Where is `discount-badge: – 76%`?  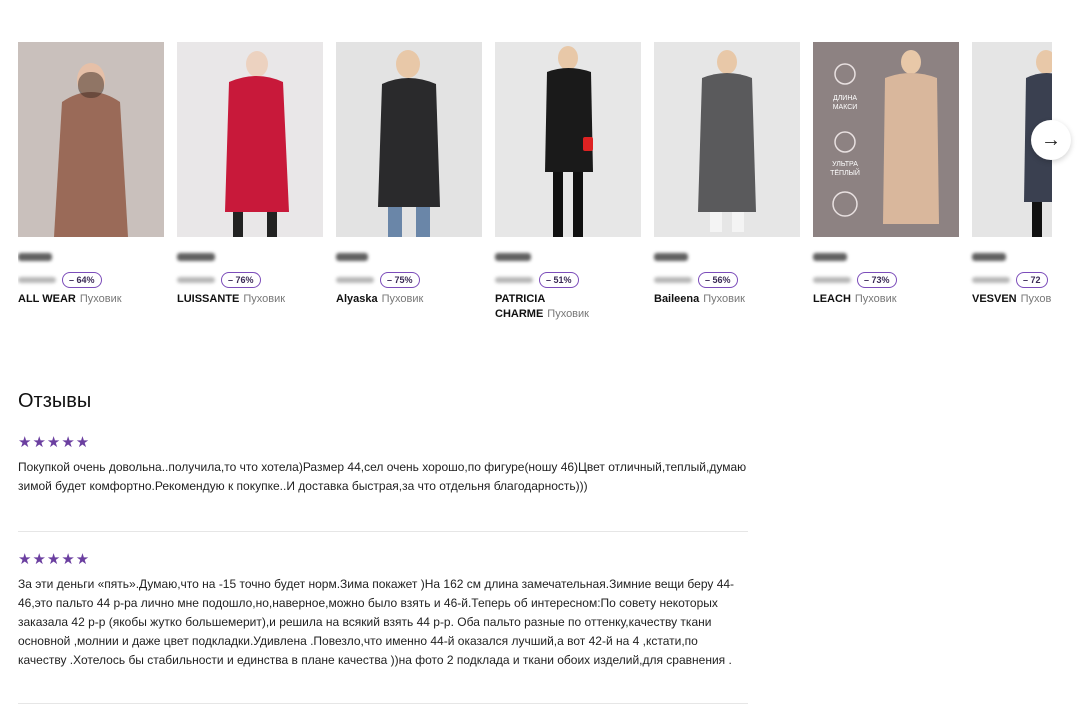
discount-badge: – 76% is located at coordinates (241, 280).